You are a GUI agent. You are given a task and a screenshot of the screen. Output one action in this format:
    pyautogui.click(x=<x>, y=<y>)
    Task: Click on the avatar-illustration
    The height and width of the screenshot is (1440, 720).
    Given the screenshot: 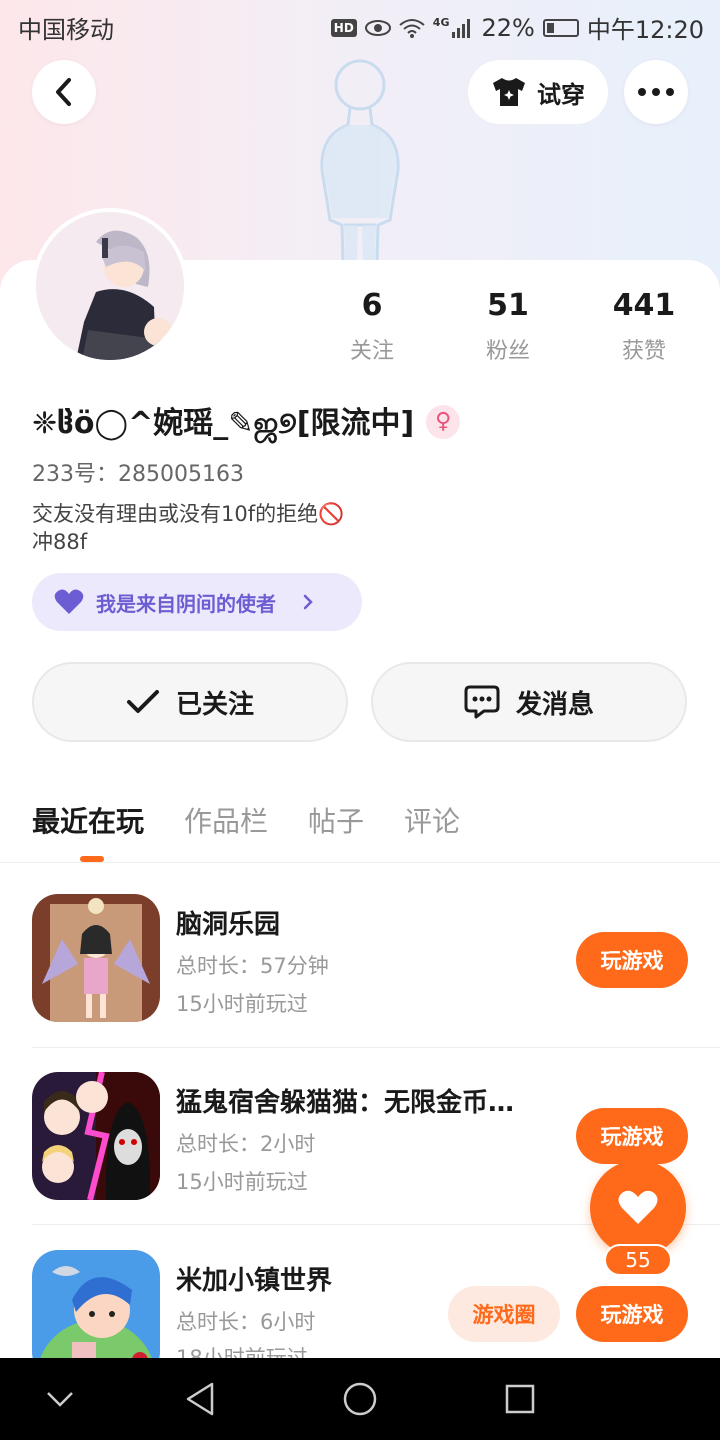 What is the action you would take?
    pyautogui.click(x=110, y=286)
    